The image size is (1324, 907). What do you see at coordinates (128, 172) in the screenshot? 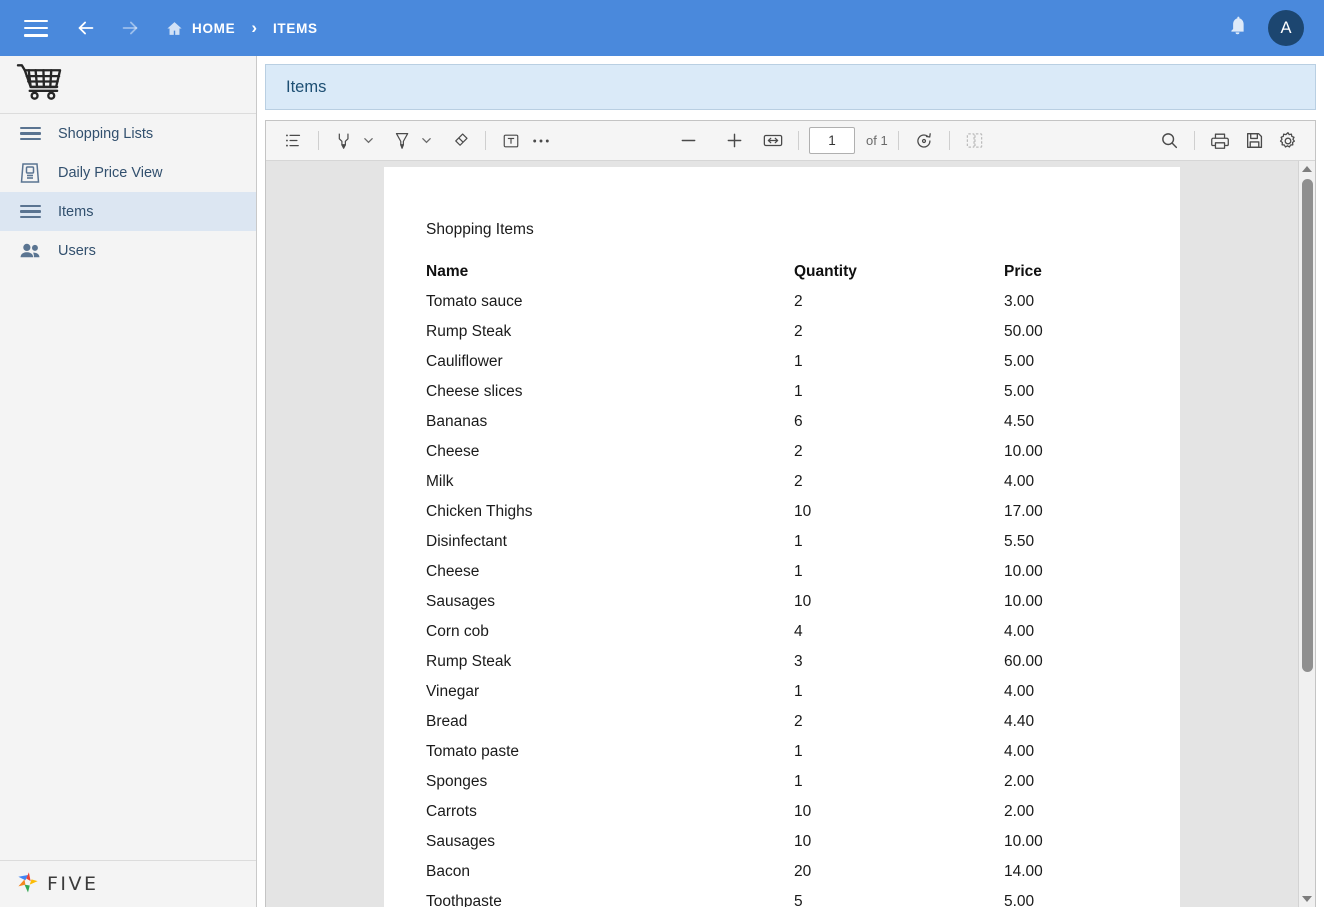
I see `sidebar-item-daily-price-view: Daily Price View` at bounding box center [128, 172].